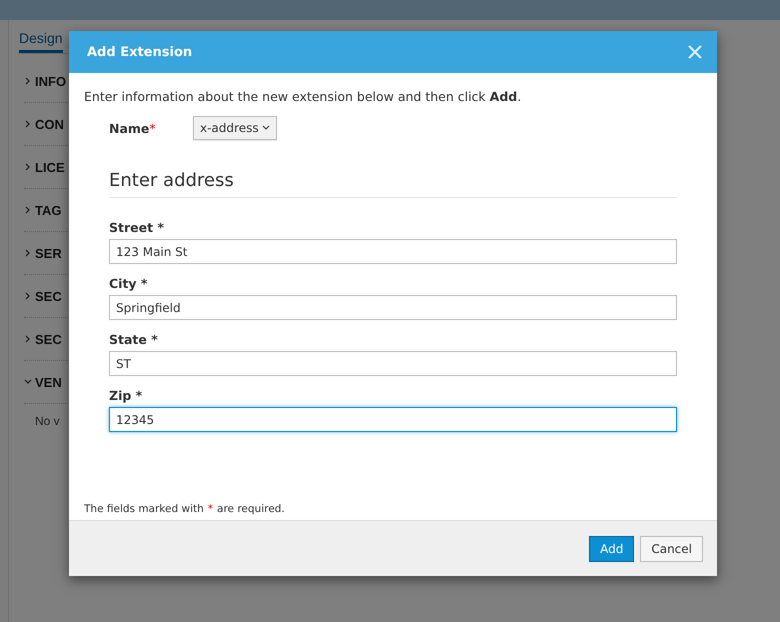  Describe the element at coordinates (144, 509) in the screenshot. I see `footnote-text: The fields marked with` at that location.